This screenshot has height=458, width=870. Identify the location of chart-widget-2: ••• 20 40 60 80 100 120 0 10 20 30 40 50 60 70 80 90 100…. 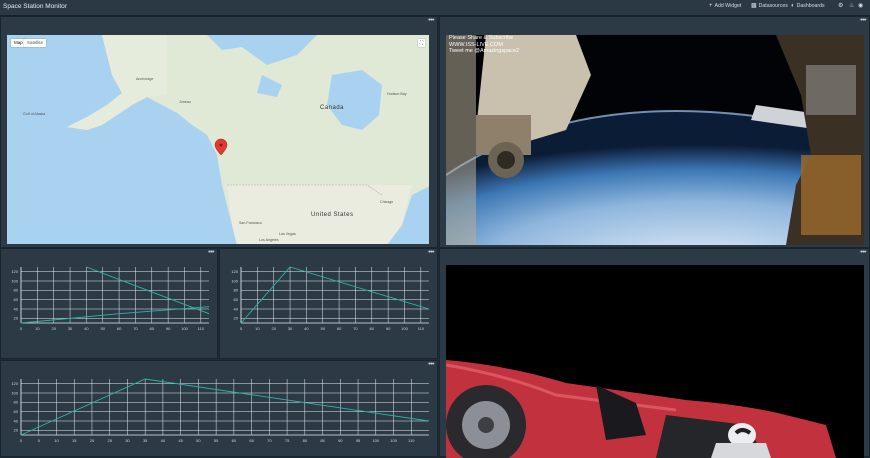
(328, 303).